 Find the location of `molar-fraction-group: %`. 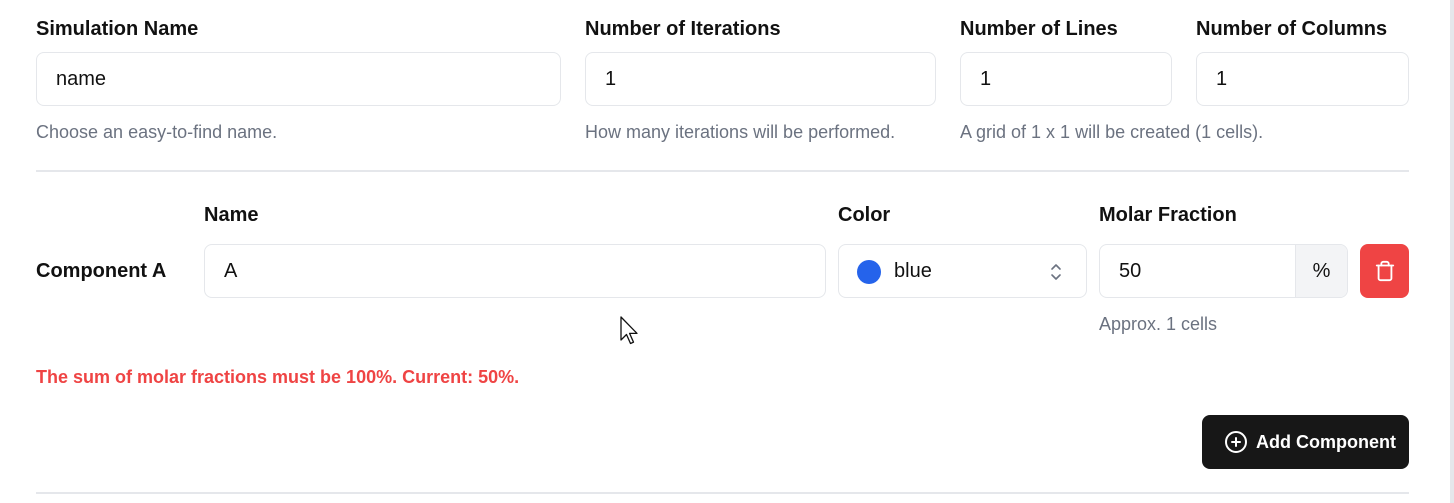

molar-fraction-group: % is located at coordinates (1223, 271).